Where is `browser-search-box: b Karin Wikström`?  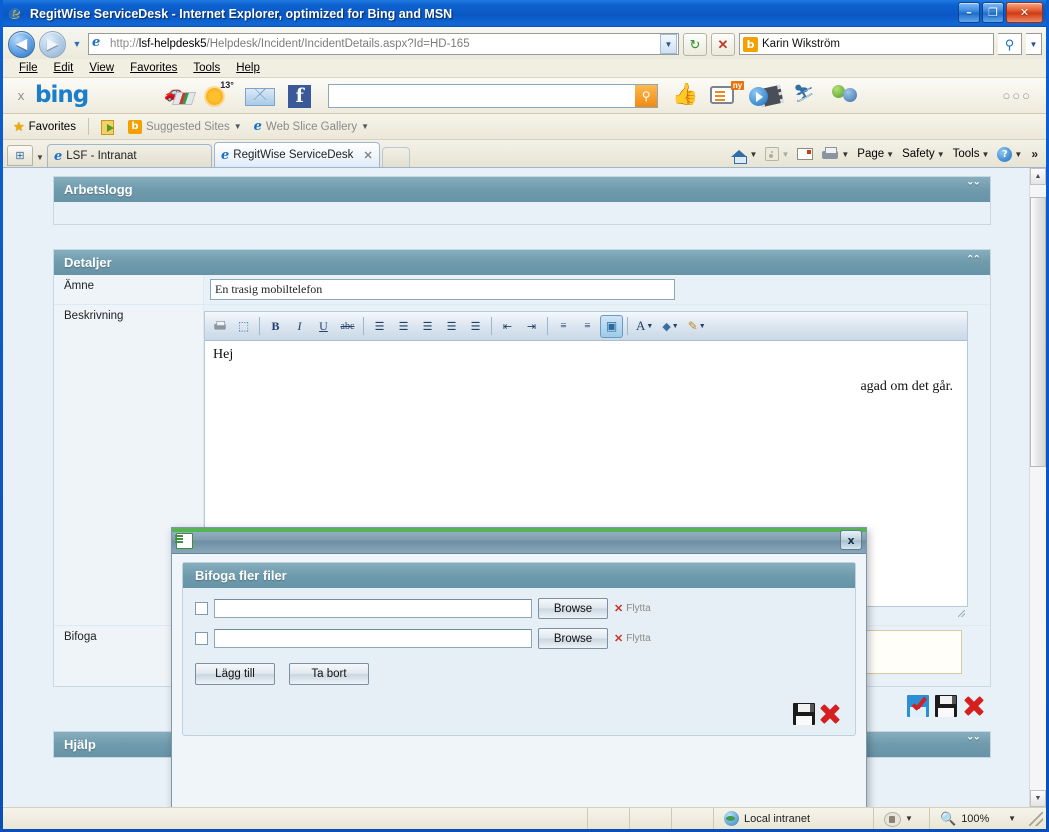 browser-search-box: b Karin Wikström is located at coordinates (866, 44).